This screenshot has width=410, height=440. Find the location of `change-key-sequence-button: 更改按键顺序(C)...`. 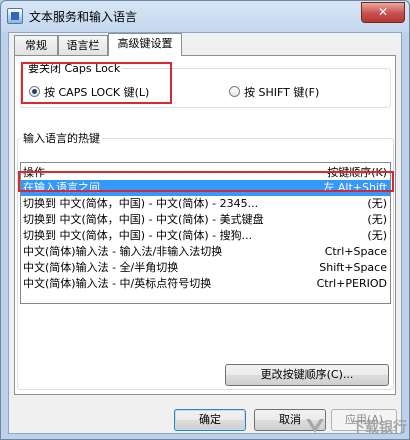

change-key-sequence-button: 更改按键顺序(C)... is located at coordinates (307, 375).